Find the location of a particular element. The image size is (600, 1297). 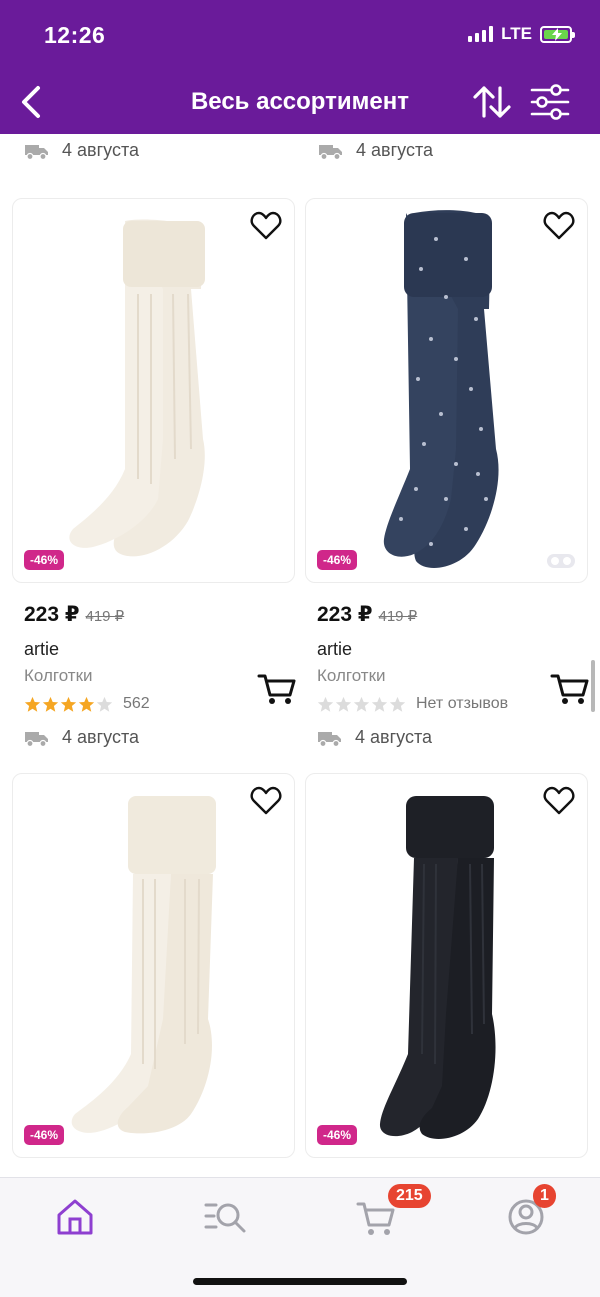

profile-notification-badge: 1 is located at coordinates (544, 1196).